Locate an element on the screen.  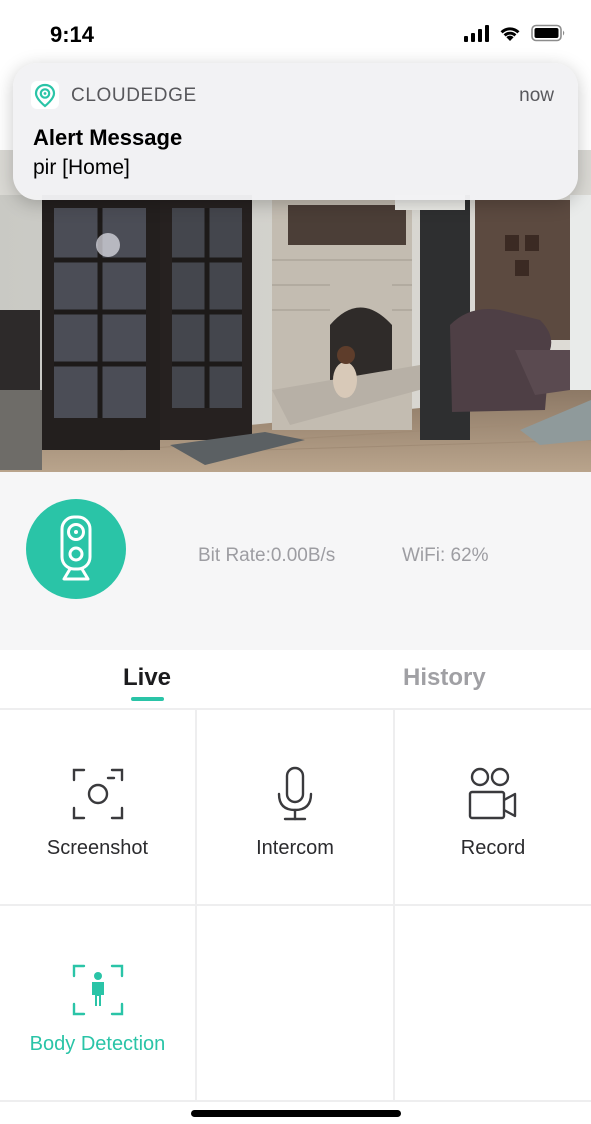
body-detection-icon is located at coordinates (97, 990).